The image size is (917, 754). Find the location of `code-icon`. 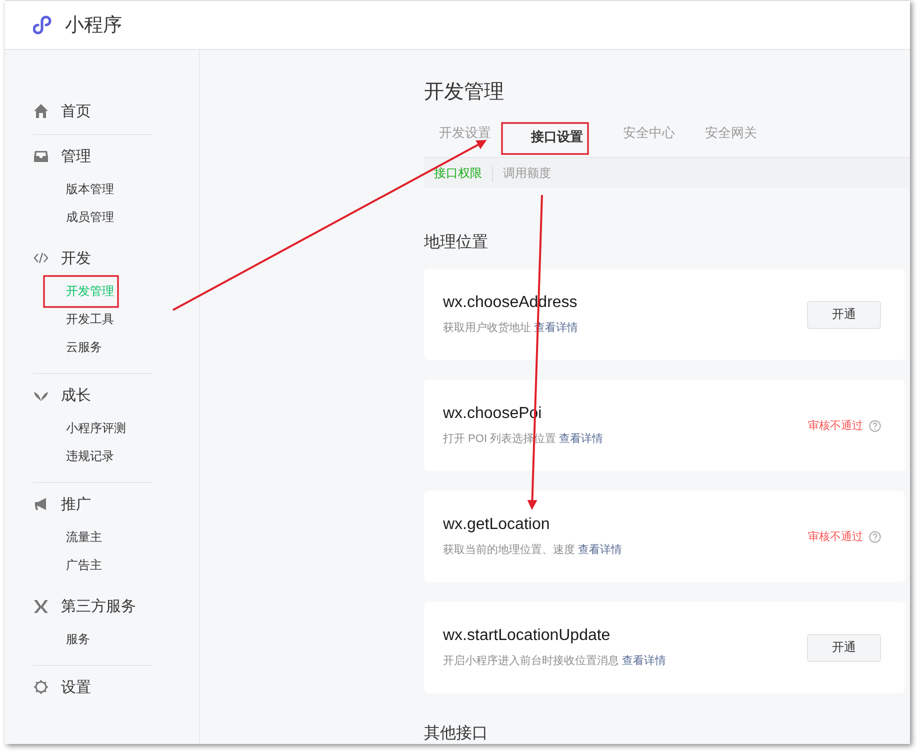

code-icon is located at coordinates (41, 258).